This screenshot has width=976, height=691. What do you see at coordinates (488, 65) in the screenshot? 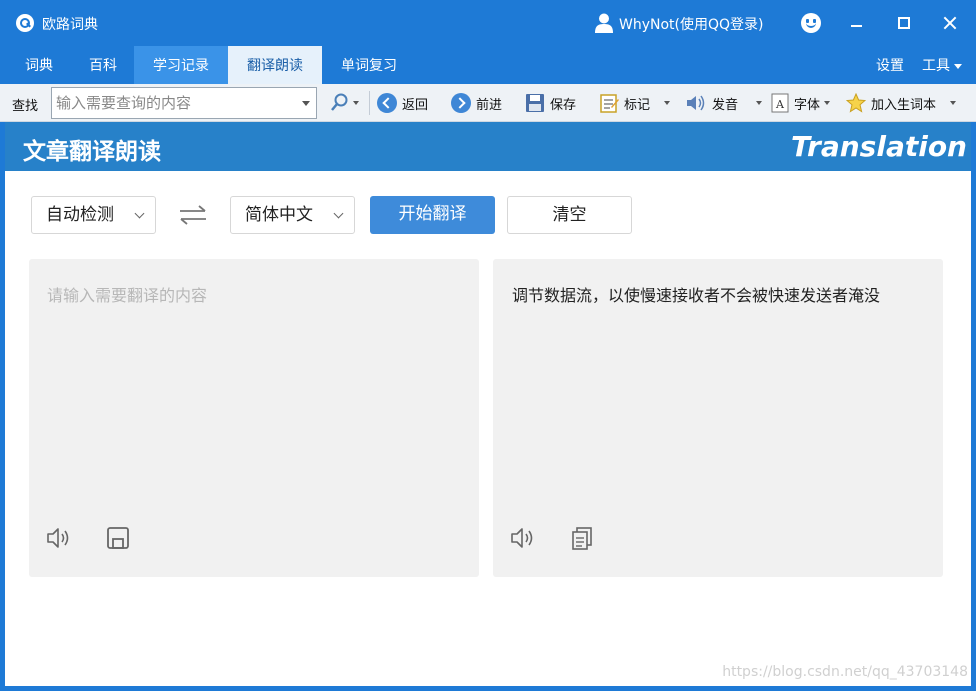
I see `main-tabs: 词典 百科 学习记录 翻译朗读 单词复习 设置 工具` at bounding box center [488, 65].